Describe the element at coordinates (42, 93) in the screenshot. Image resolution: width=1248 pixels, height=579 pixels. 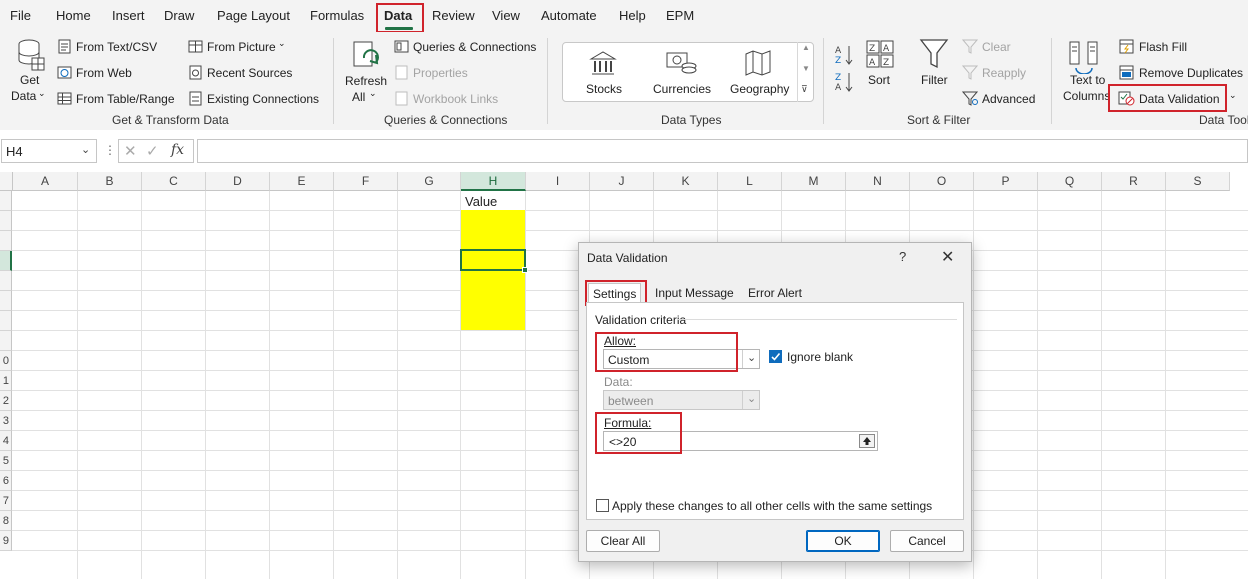
I see `get-data-chevron-icon: ⌄` at that location.